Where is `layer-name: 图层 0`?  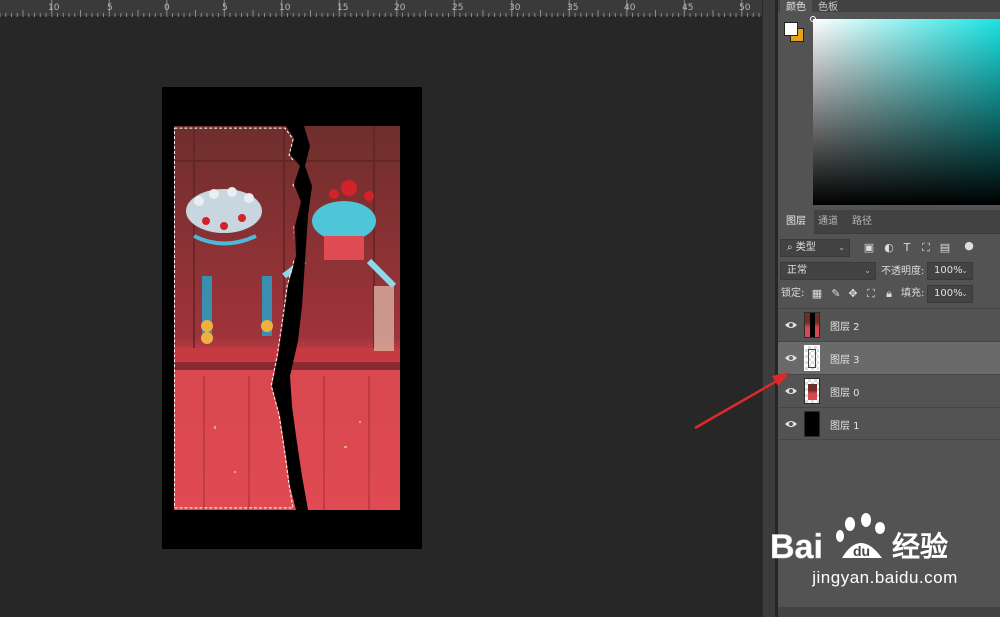
layer-name: 图层 0 is located at coordinates (845, 391).